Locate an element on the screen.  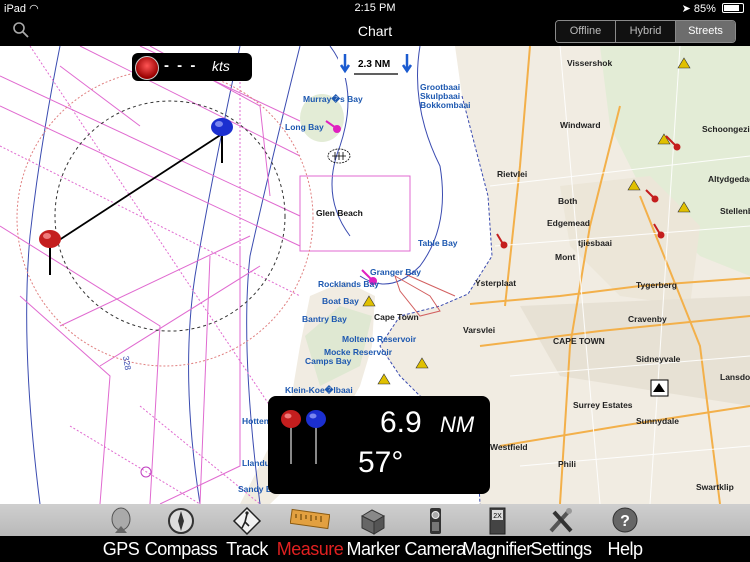
map-label-land: Phili is located at coordinates (567, 464).